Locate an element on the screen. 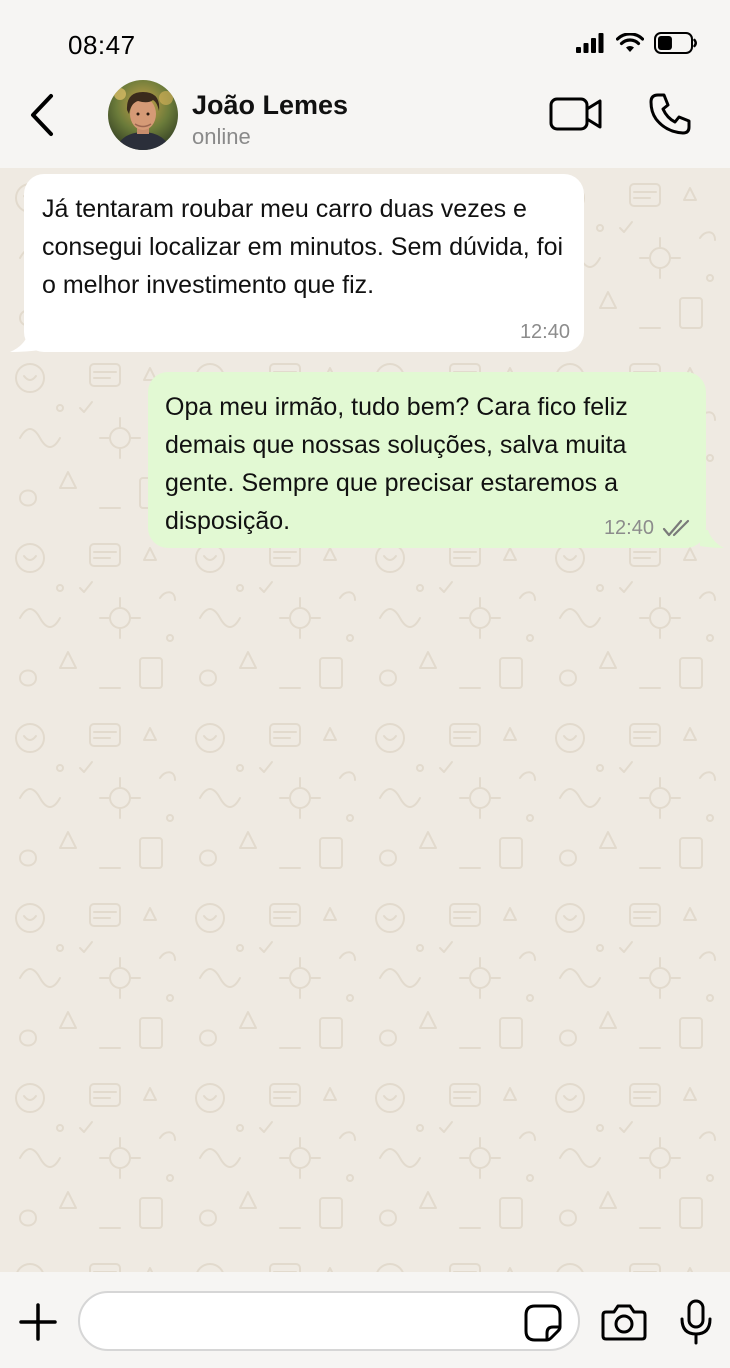  double-check-icon is located at coordinates (676, 528).